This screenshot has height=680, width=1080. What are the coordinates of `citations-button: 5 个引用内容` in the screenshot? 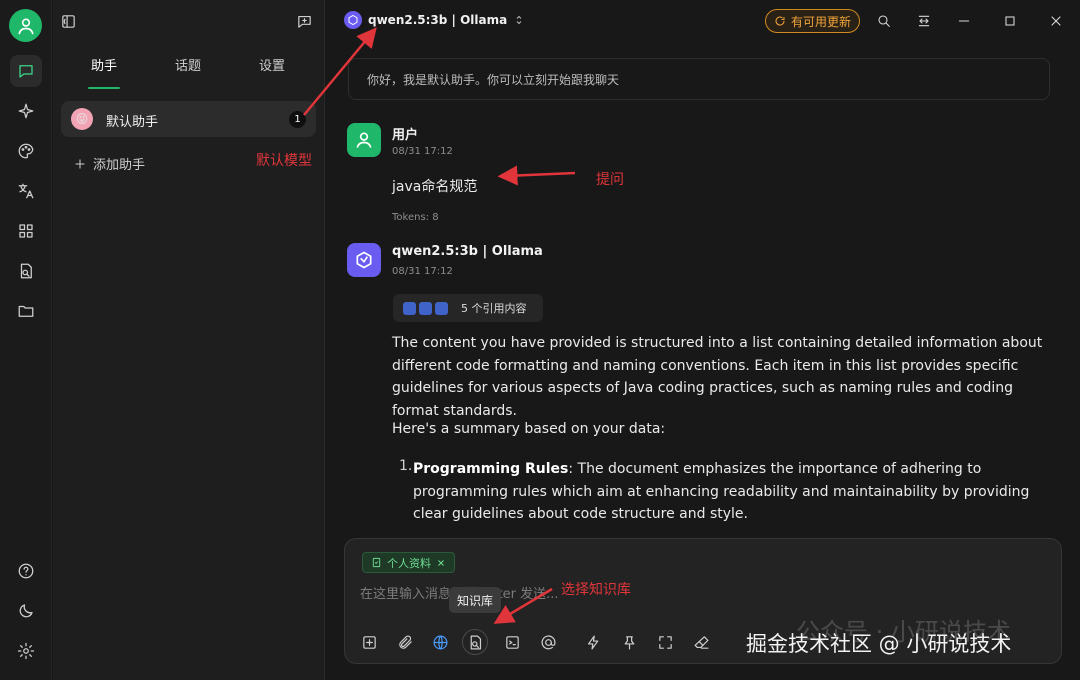 It's located at (468, 308).